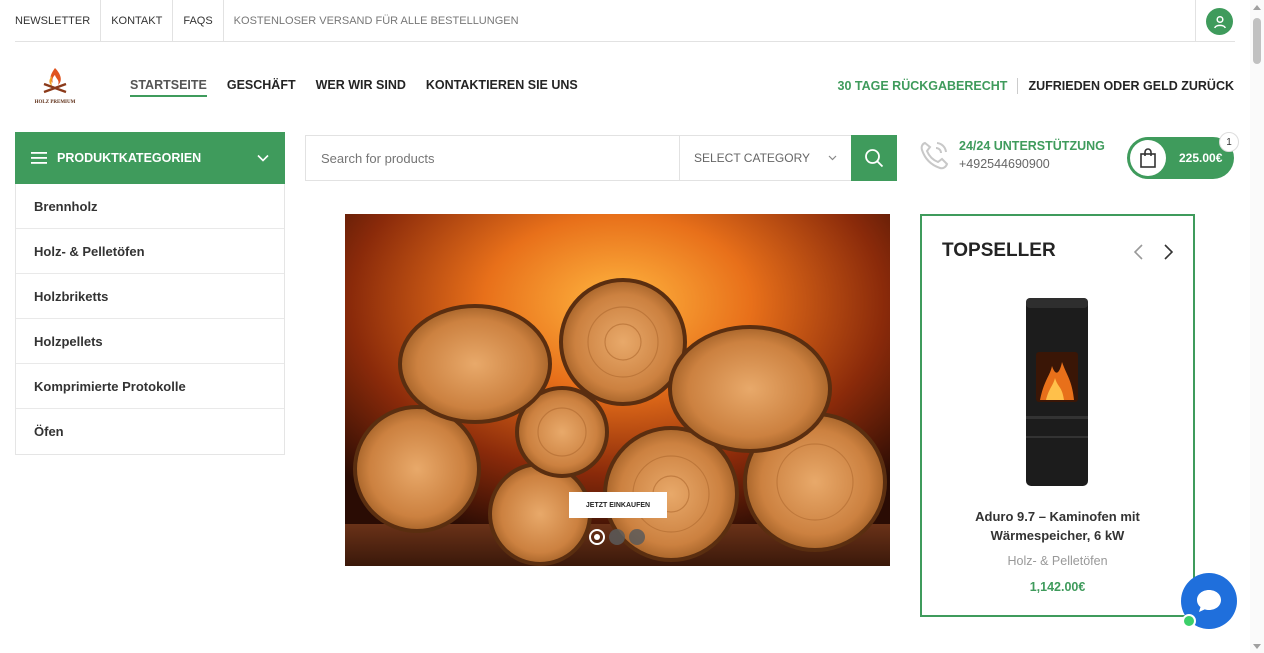 This screenshot has height=653, width=1264. Describe the element at coordinates (150, 296) in the screenshot. I see `category-holzbriketts: Holzbriketts` at that location.